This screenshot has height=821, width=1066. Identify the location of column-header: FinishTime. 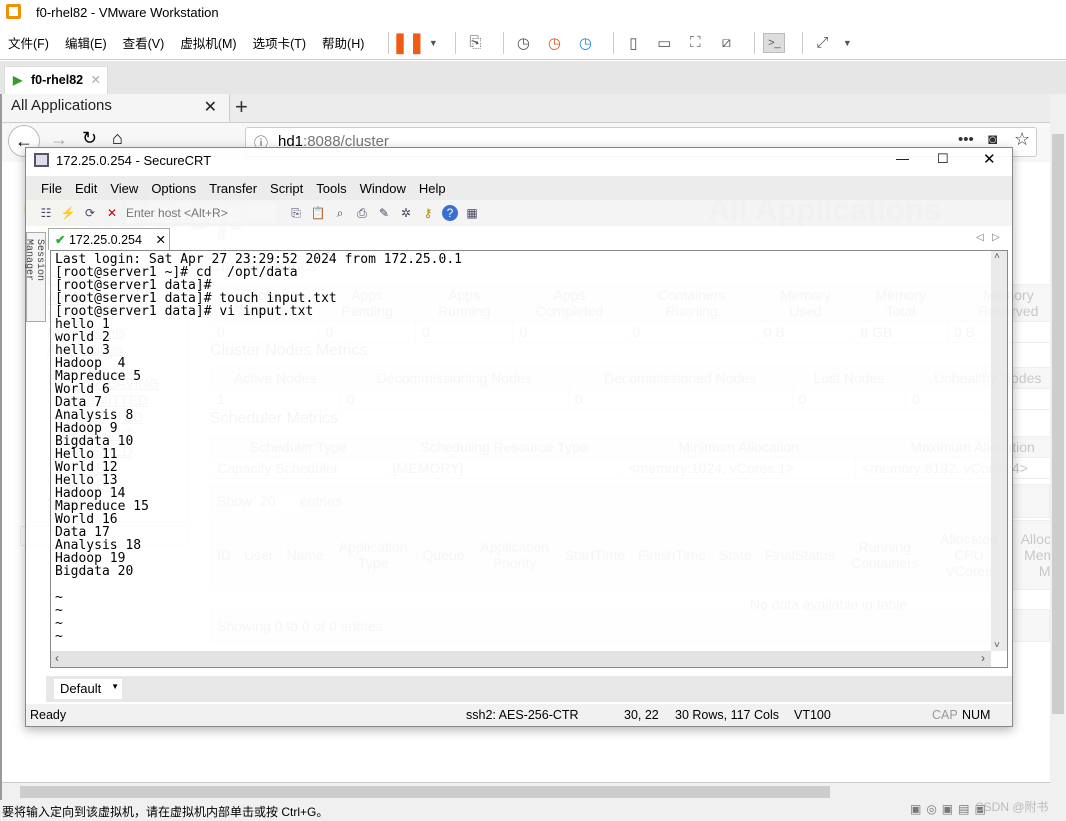
(671, 555).